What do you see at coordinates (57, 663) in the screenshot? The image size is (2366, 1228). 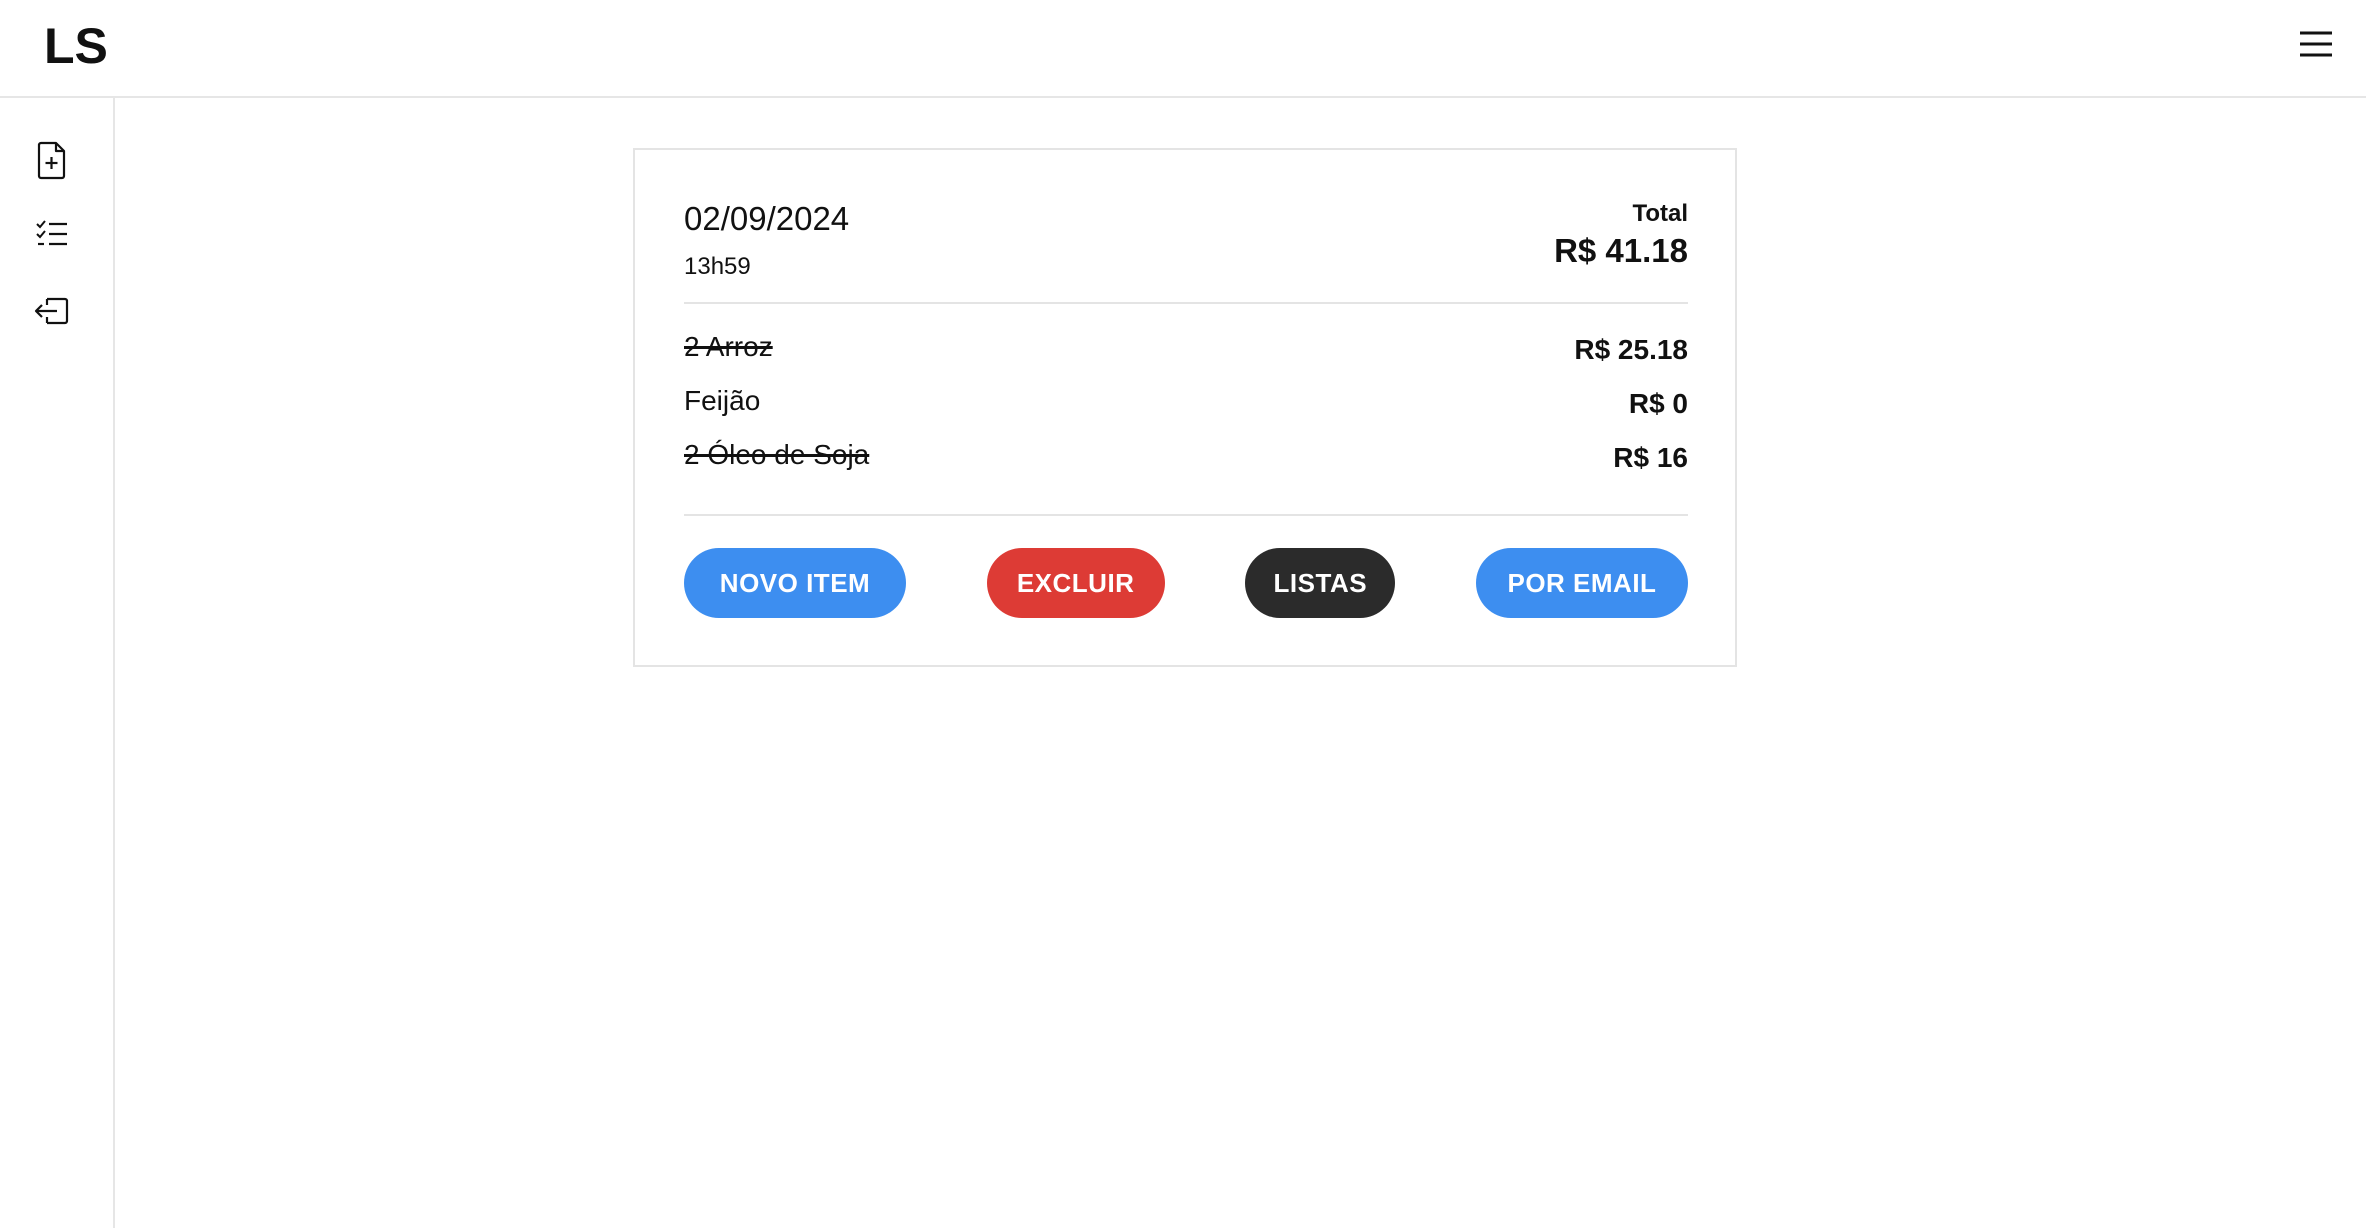 I see `sidebar` at bounding box center [57, 663].